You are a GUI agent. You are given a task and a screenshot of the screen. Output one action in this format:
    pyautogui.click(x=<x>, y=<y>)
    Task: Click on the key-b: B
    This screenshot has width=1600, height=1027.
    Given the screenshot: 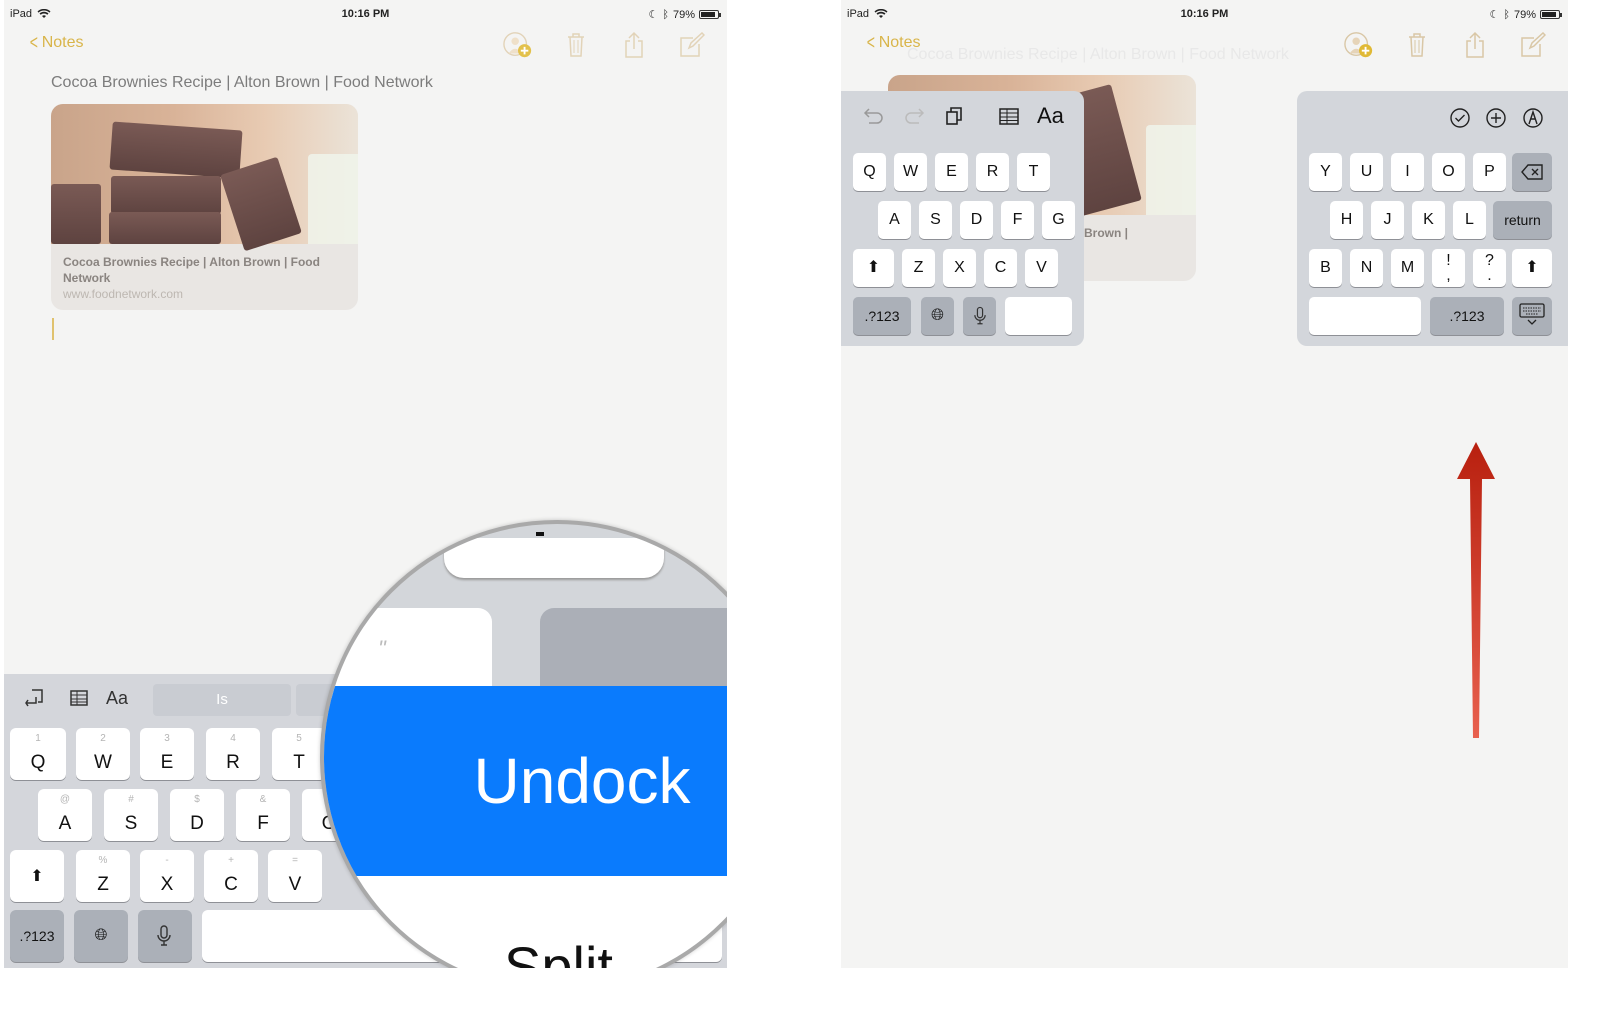 What is the action you would take?
    pyautogui.click(x=1325, y=268)
    